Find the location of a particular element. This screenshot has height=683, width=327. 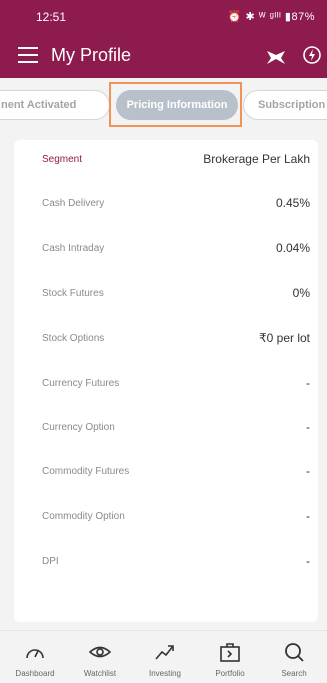

segment-label: Commodity Futures is located at coordinates (86, 471).